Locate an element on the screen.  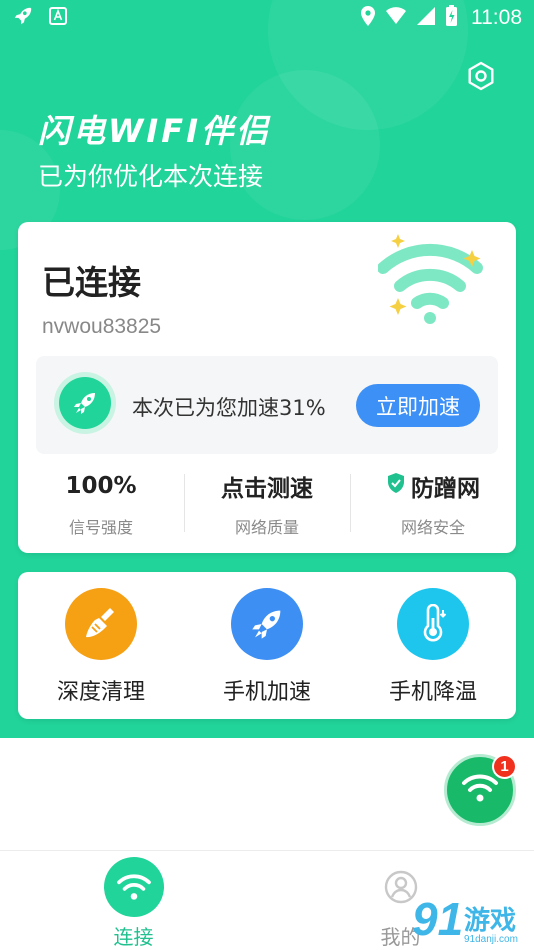
boost-panel: 本次已为您加速31% 立即加速 is located at coordinates (267, 405).